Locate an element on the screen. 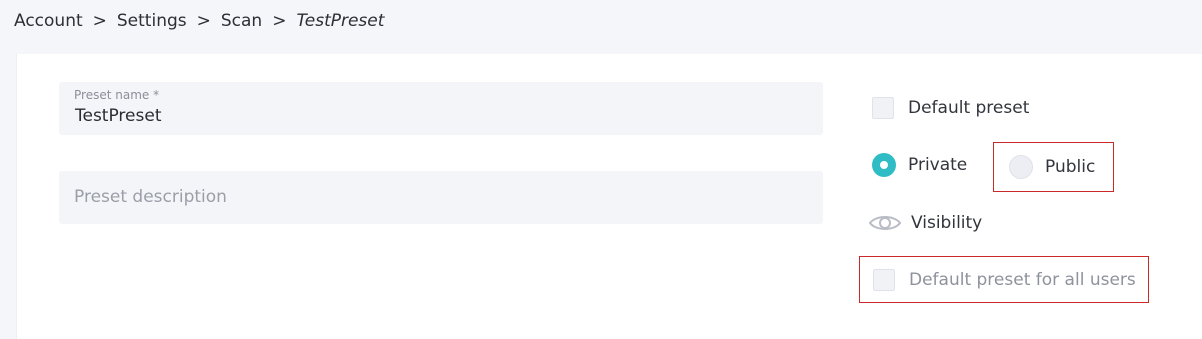  breadcrumb-item-scan: Scan is located at coordinates (241, 21).